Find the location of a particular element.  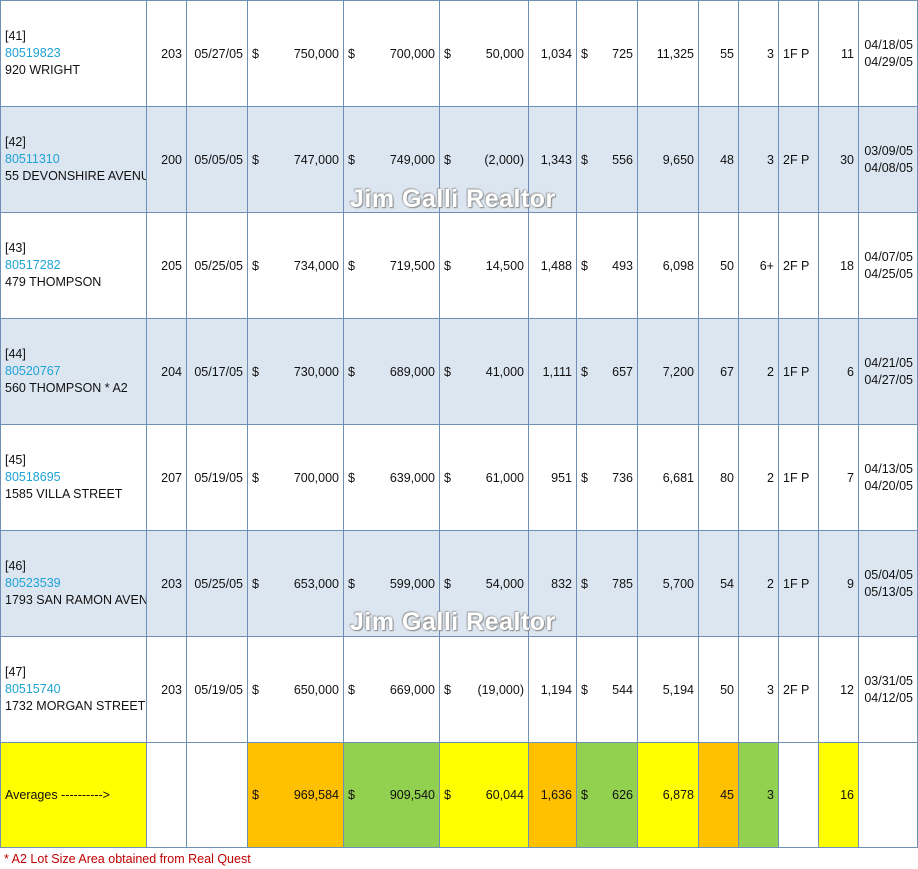

address-cell: [41] 80519823 920 WRIGHT is located at coordinates (73, 53).